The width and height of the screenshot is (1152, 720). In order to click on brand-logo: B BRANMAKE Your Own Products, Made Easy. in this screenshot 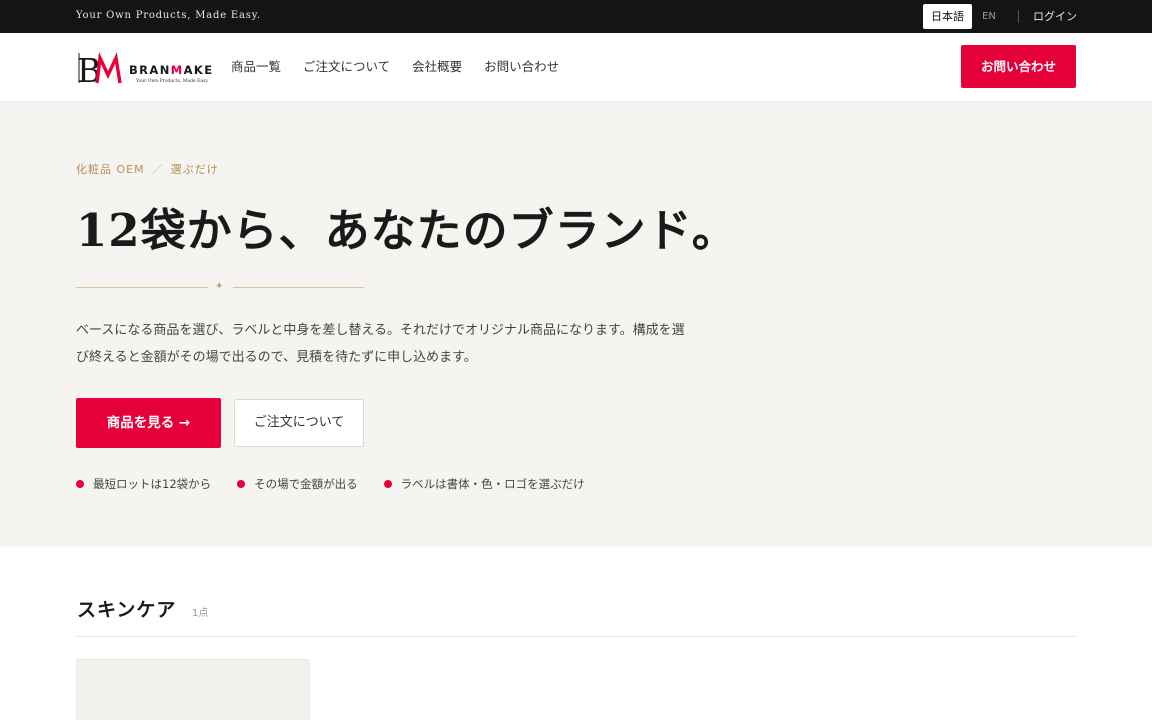, I will do `click(144, 68)`.